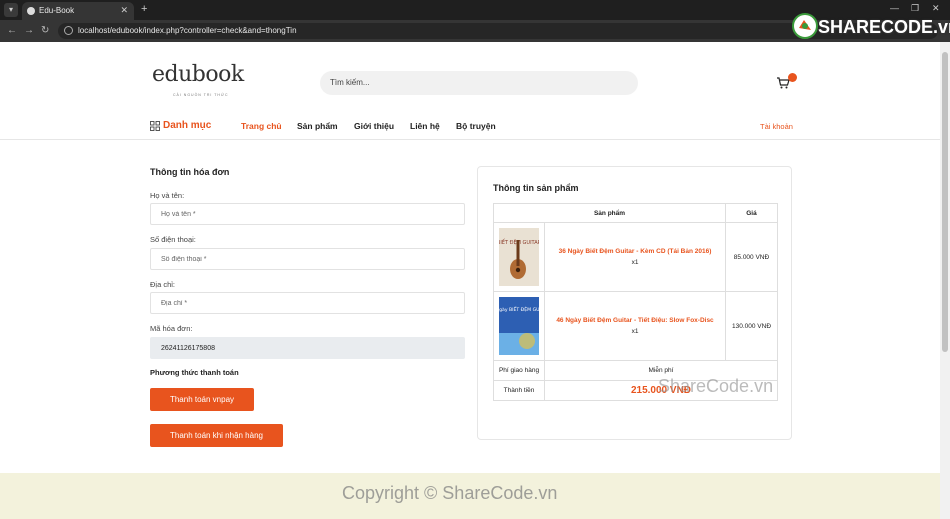  Describe the element at coordinates (716, 386) in the screenshot. I see `watermark-middle: ShareCode.vn` at that location.